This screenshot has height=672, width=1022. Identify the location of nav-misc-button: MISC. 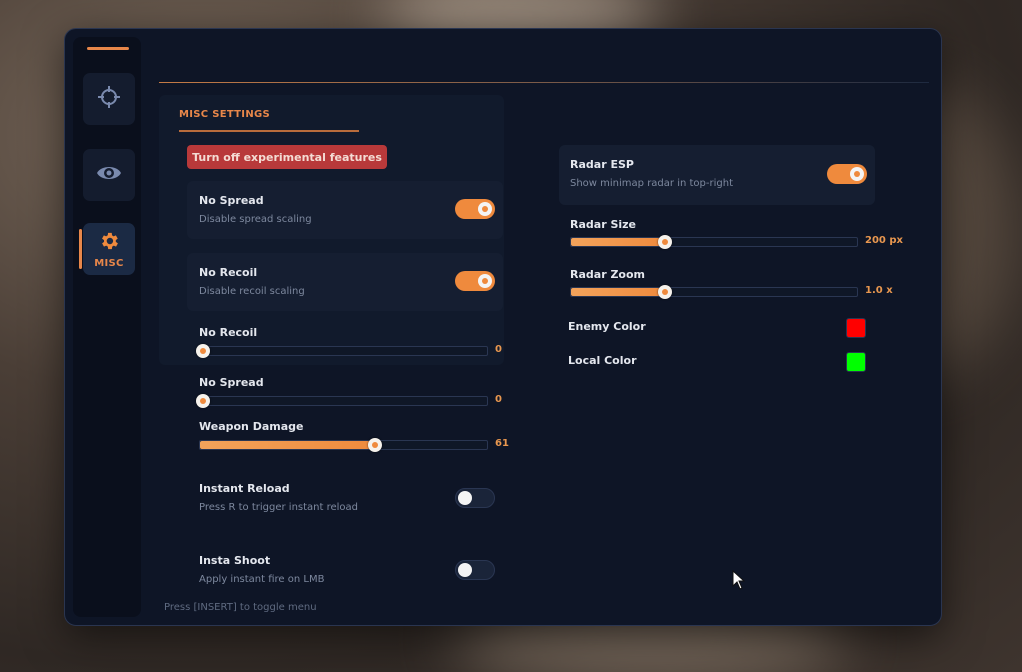
(107, 249).